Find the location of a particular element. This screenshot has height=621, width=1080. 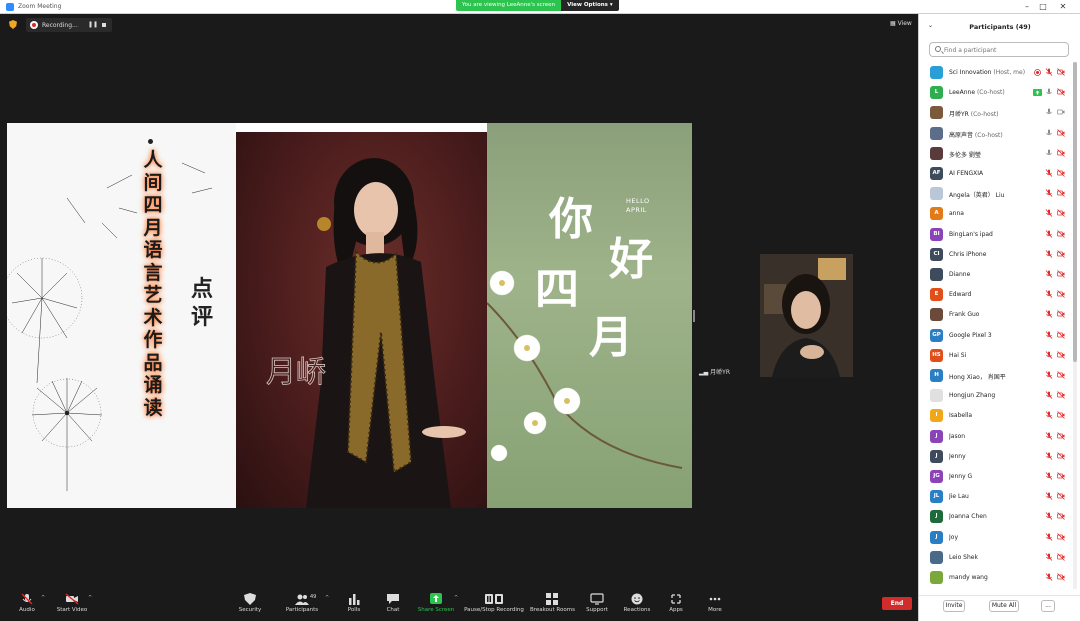

security-button: Security is located at coordinates (250, 605).